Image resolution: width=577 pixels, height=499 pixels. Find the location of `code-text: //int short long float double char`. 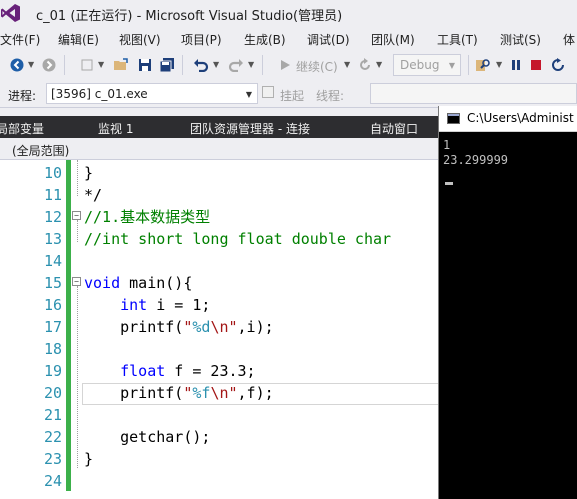

code-text: //int short long float double char is located at coordinates (238, 239).